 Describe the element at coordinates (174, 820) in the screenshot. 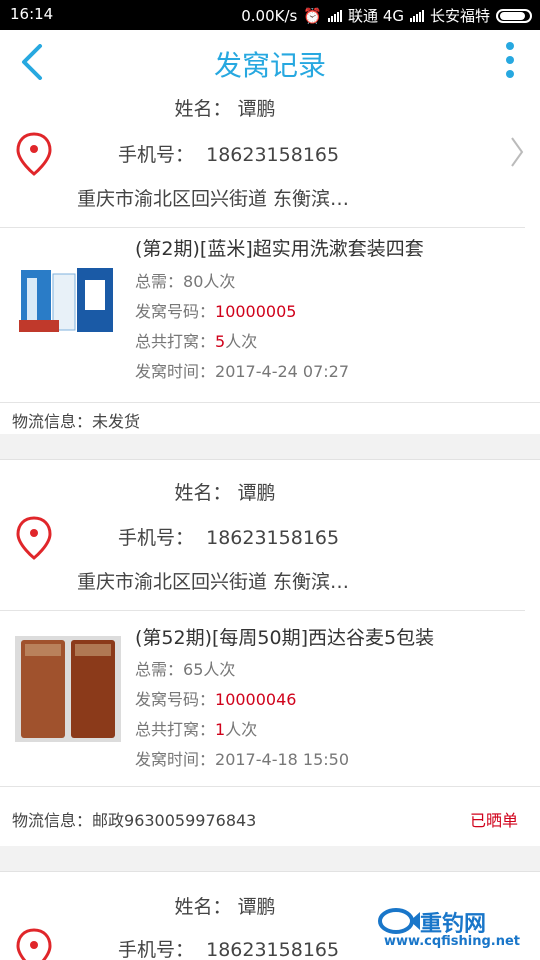

I see `logistics-value: 邮政9630059976843` at that location.